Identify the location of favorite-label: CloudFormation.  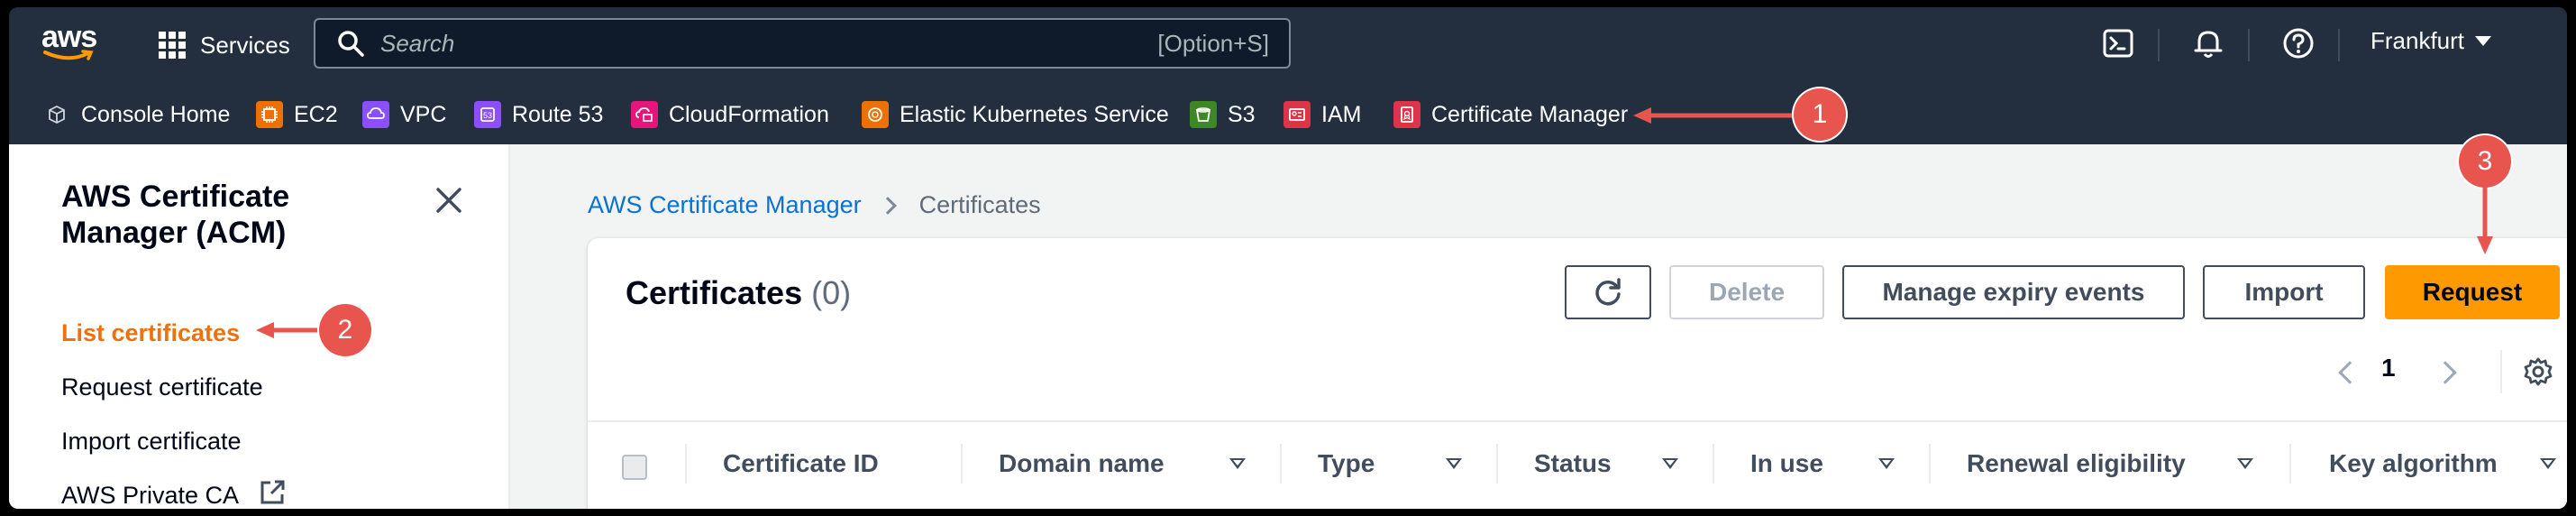
(749, 114).